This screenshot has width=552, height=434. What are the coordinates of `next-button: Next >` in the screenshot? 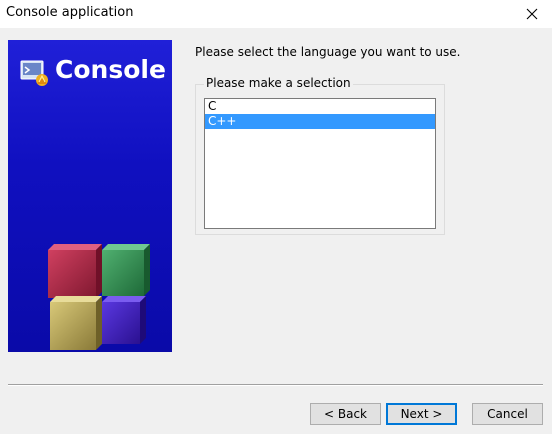 It's located at (421, 414).